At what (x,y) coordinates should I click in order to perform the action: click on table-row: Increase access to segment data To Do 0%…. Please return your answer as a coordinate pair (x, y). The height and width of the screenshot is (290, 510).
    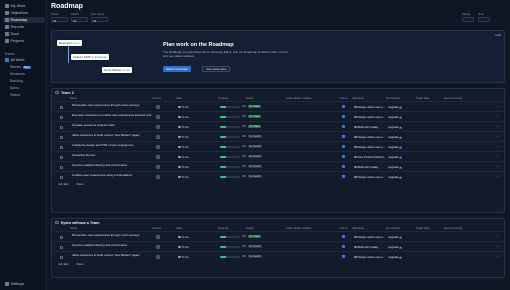
    Looking at the image, I should click on (279, 126).